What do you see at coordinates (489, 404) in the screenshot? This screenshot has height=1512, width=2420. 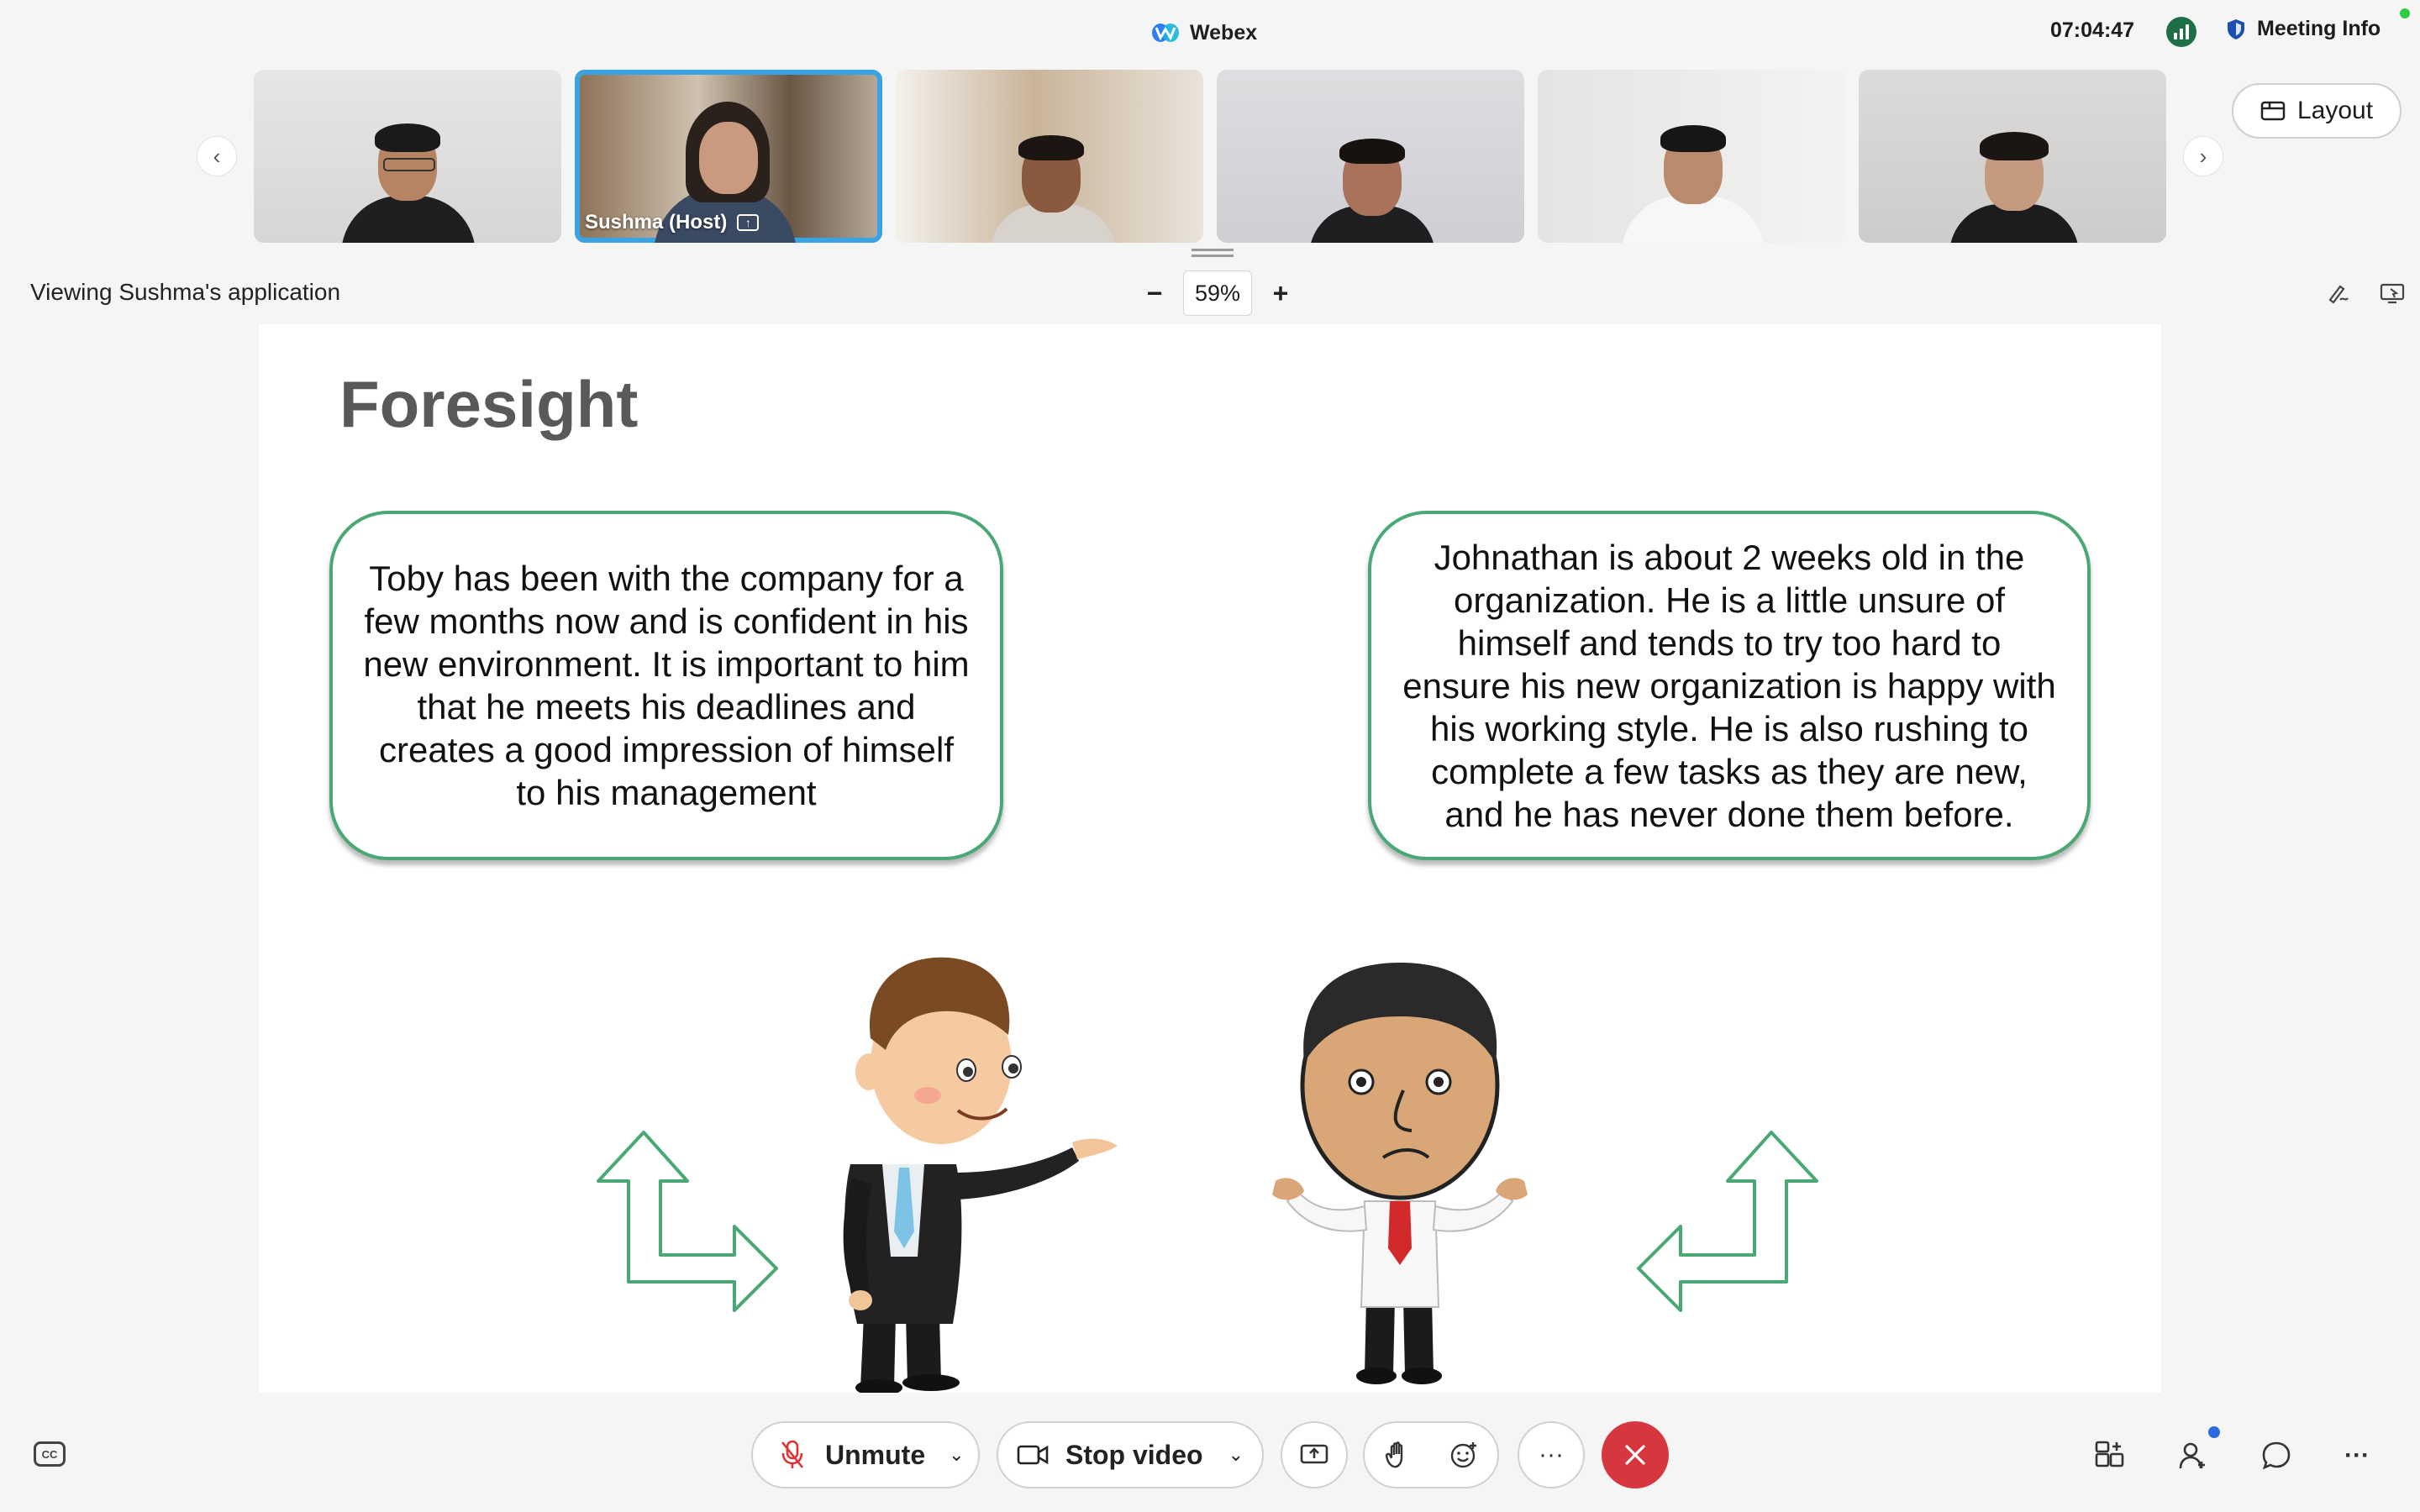 I see `slide-title: Foresight` at bounding box center [489, 404].